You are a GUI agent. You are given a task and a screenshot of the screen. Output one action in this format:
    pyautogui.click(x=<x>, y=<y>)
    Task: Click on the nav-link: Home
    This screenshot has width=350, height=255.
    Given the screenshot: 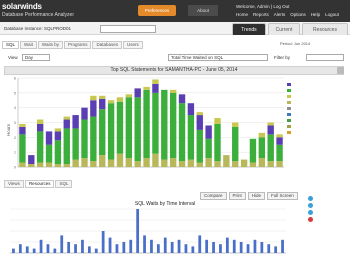 What is the action you would take?
    pyautogui.click(x=242, y=14)
    